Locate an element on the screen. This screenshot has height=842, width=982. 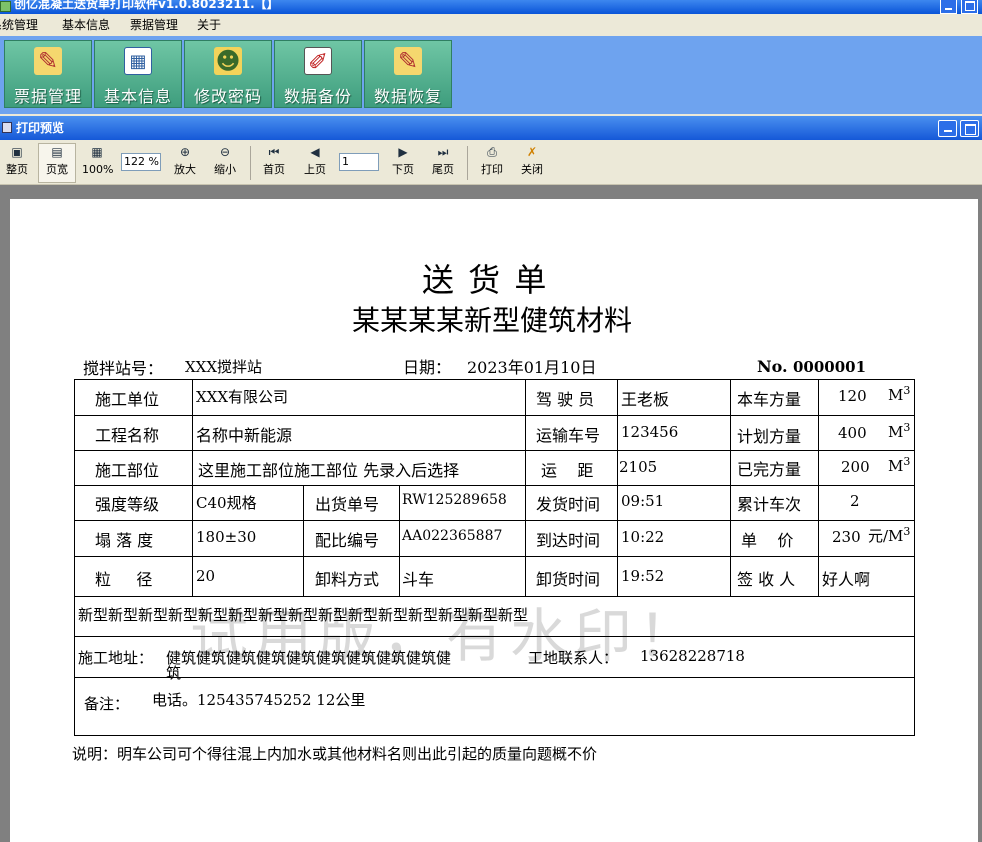
price-unit: 元/M3 is located at coordinates (889, 535).